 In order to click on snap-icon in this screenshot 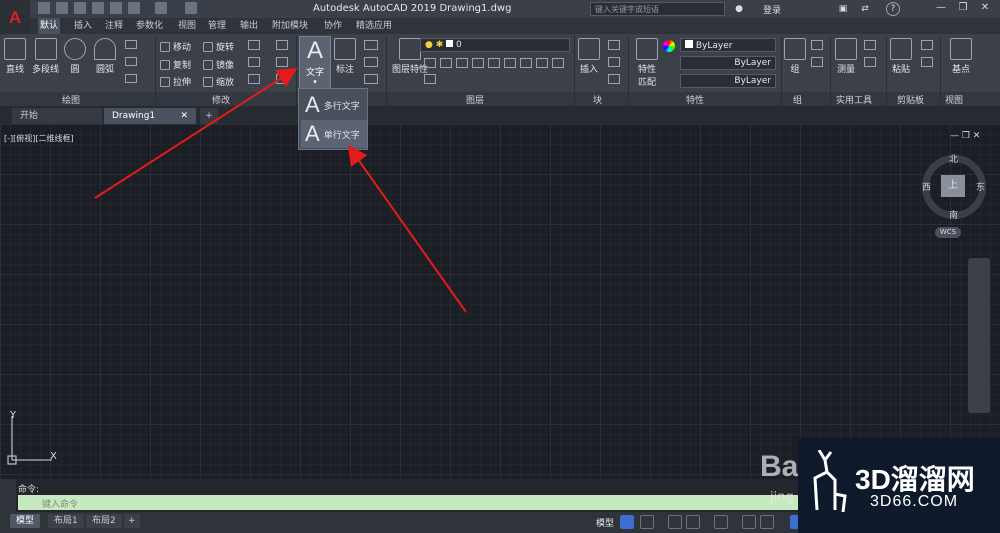, I will do `click(647, 522)`.